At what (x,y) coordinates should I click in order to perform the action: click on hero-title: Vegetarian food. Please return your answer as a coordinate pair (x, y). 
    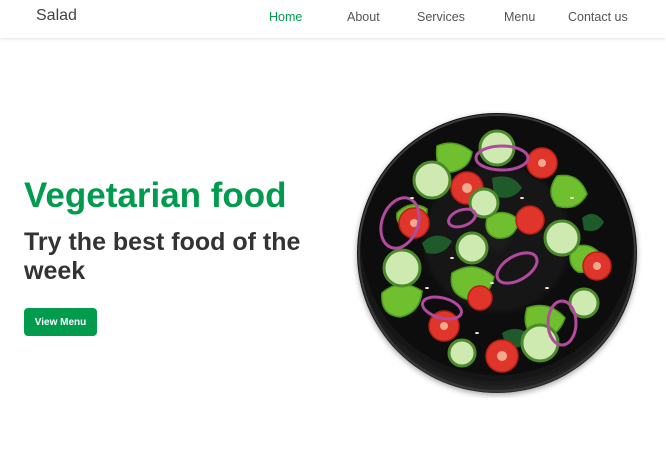
    Looking at the image, I should click on (155, 195).